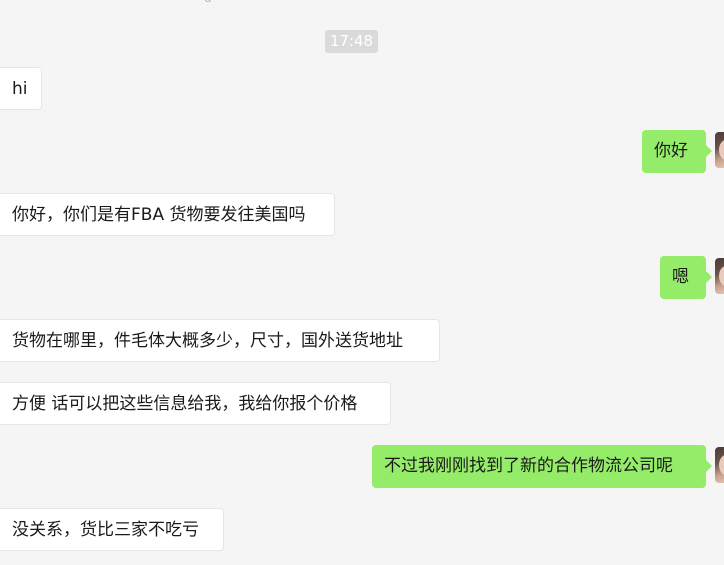 The image size is (724, 565). What do you see at coordinates (542, 466) in the screenshot?
I see `sent-message-bubble: 不过我刚刚找到了新的合作物流公司呢` at bounding box center [542, 466].